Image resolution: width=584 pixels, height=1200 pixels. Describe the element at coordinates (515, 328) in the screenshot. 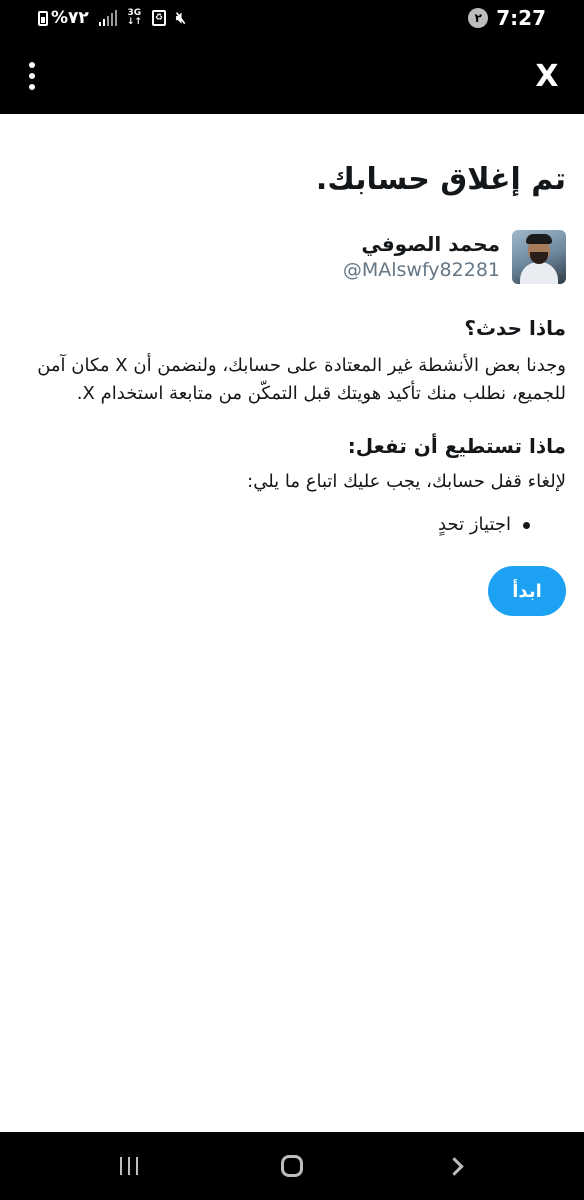

I see `what-happened-heading: ماذا حدث؟` at that location.